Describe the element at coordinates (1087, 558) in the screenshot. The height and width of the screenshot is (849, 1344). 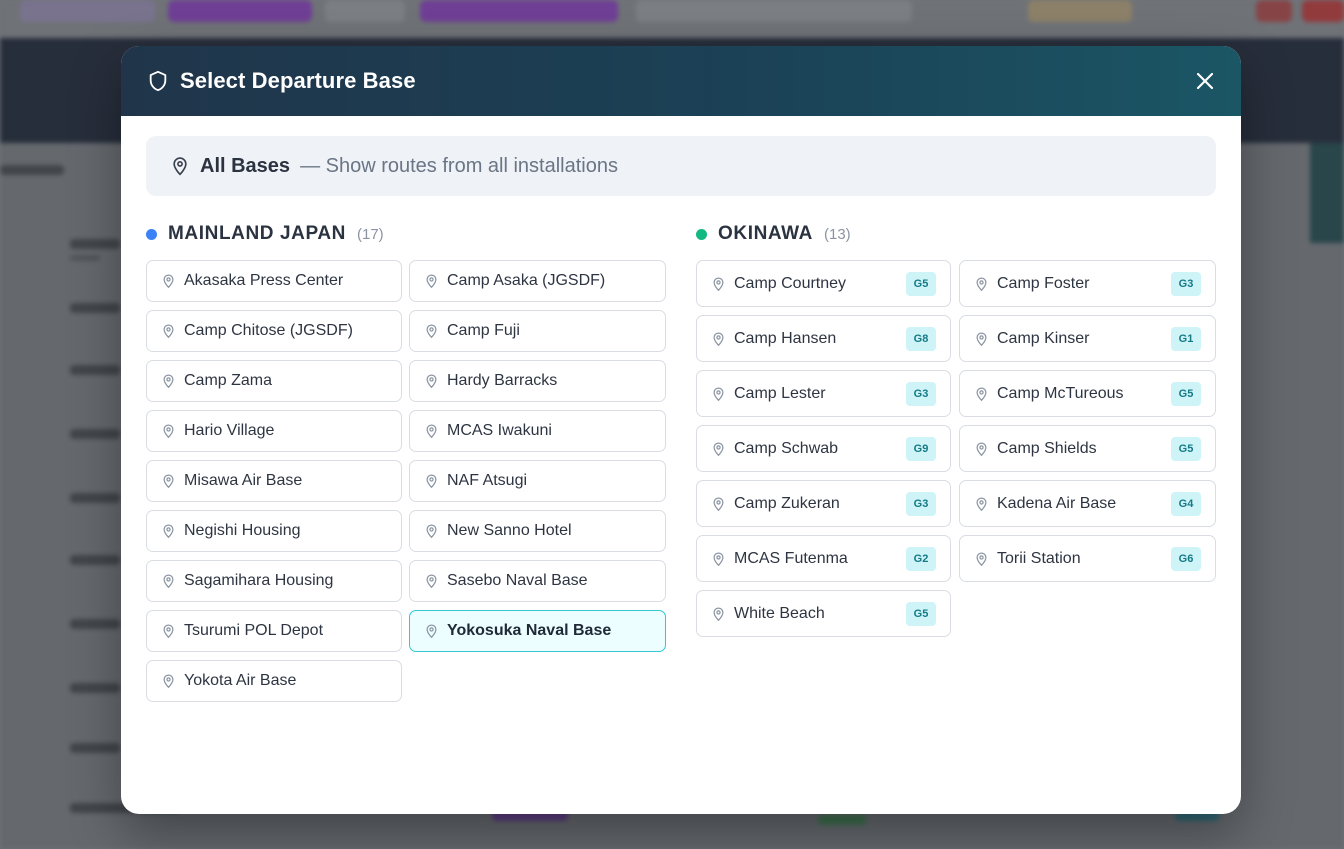
I see `base-option: Torii Station G6` at that location.